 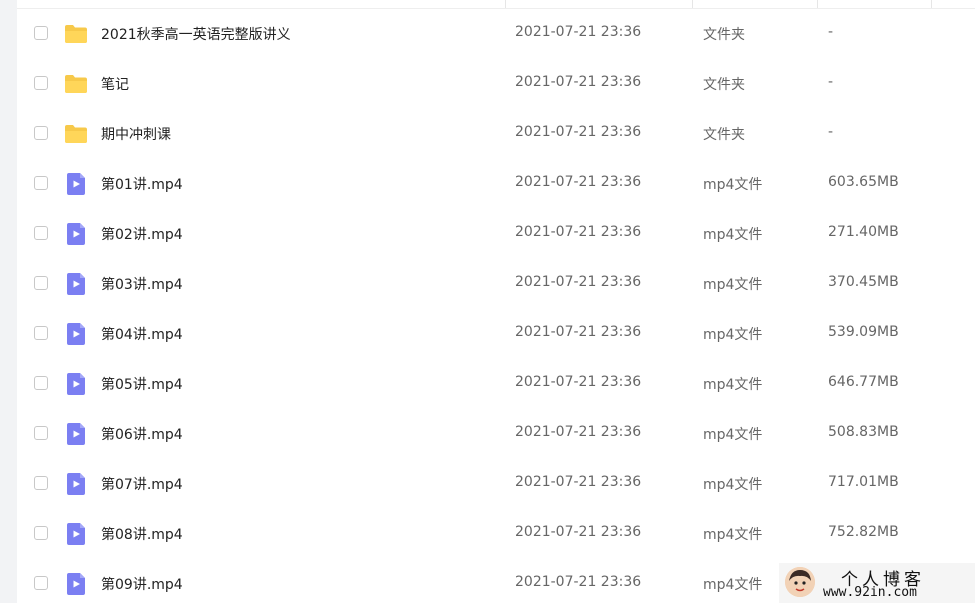 I want to click on file-row: 2021秋季高一英语完整版讲义 2021-07-21 23:36 文件夹 -, so click(x=496, y=34).